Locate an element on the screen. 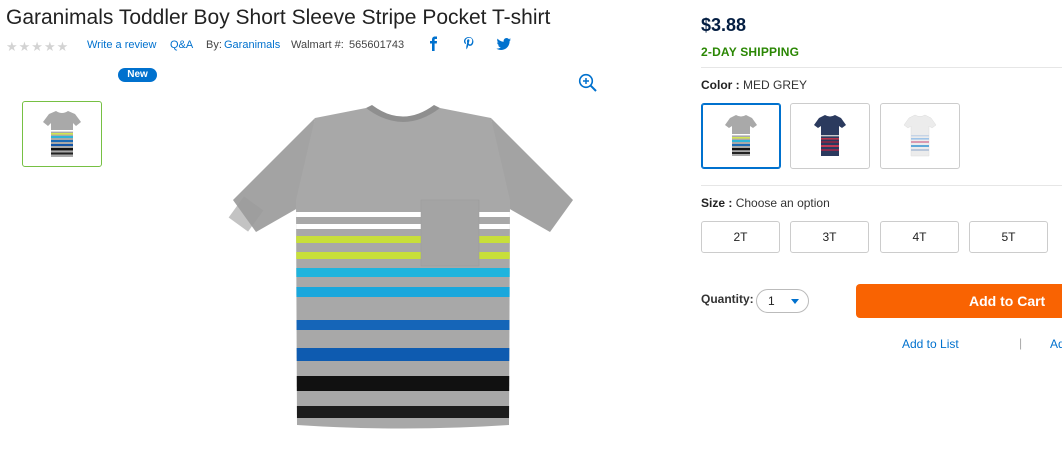 The image size is (1062, 475). twitter-icon is located at coordinates (504, 44).